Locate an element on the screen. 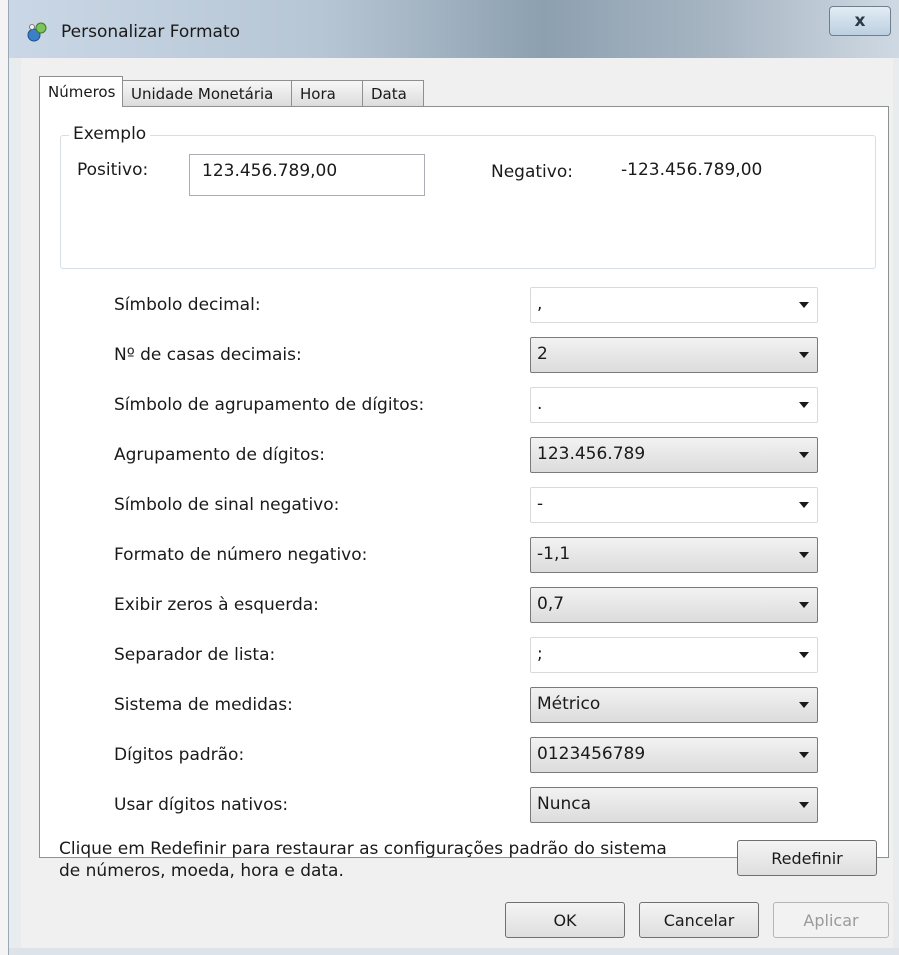 This screenshot has width=899, height=955. window-title: Personalizar Formato is located at coordinates (151, 32).